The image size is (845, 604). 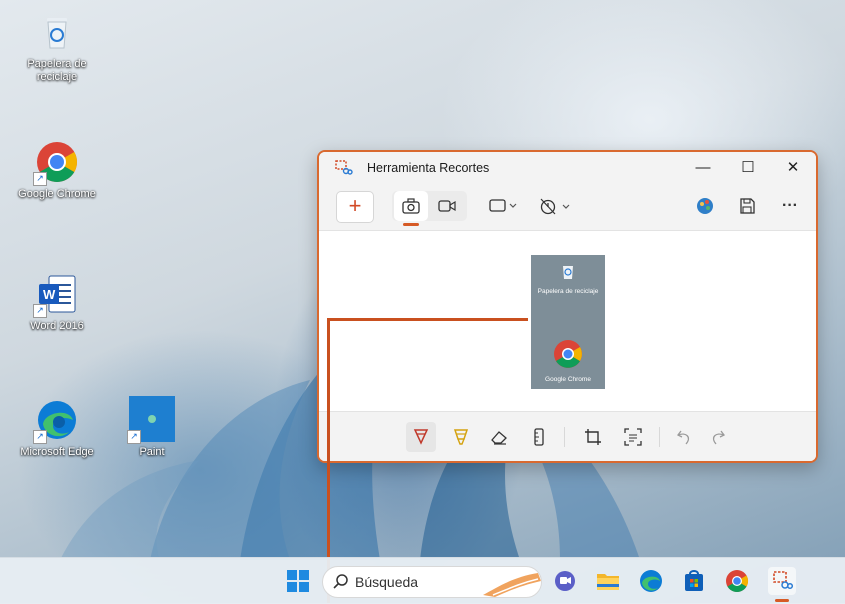 I want to click on desktop-icon-edge: ↗ Microsoft Edge, so click(x=57, y=428).